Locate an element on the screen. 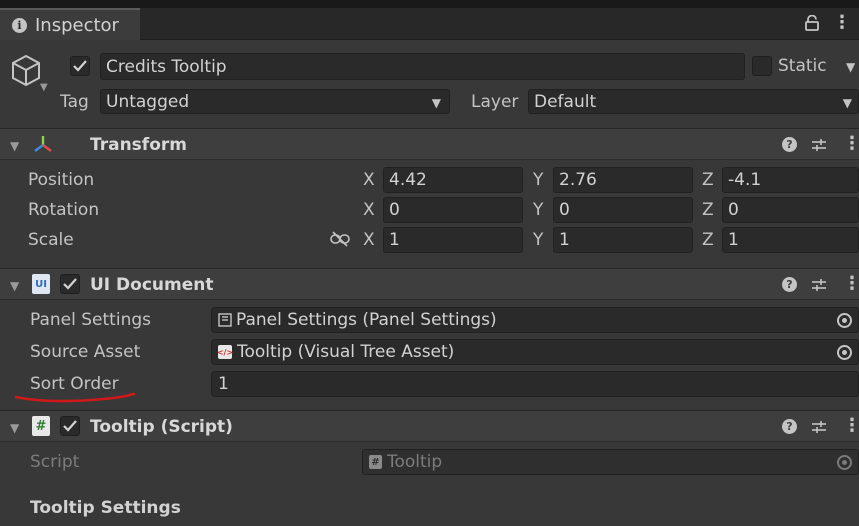 The image size is (859, 526). gameobject-cube-icon is located at coordinates (26, 70).